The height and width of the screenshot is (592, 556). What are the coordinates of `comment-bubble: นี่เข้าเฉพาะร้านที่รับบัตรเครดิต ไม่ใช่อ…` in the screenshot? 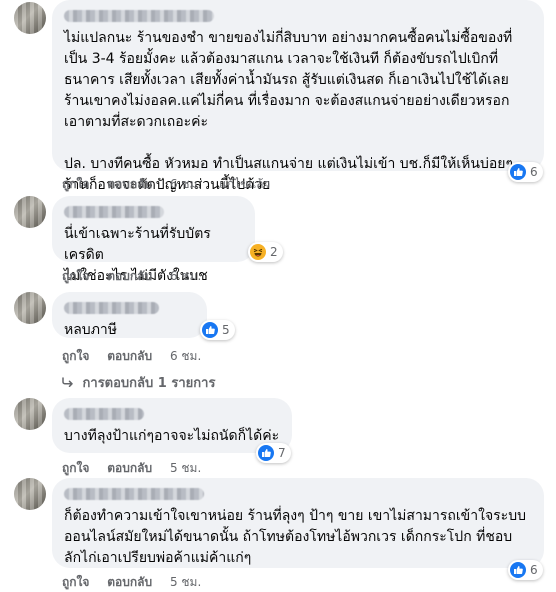 It's located at (153, 240).